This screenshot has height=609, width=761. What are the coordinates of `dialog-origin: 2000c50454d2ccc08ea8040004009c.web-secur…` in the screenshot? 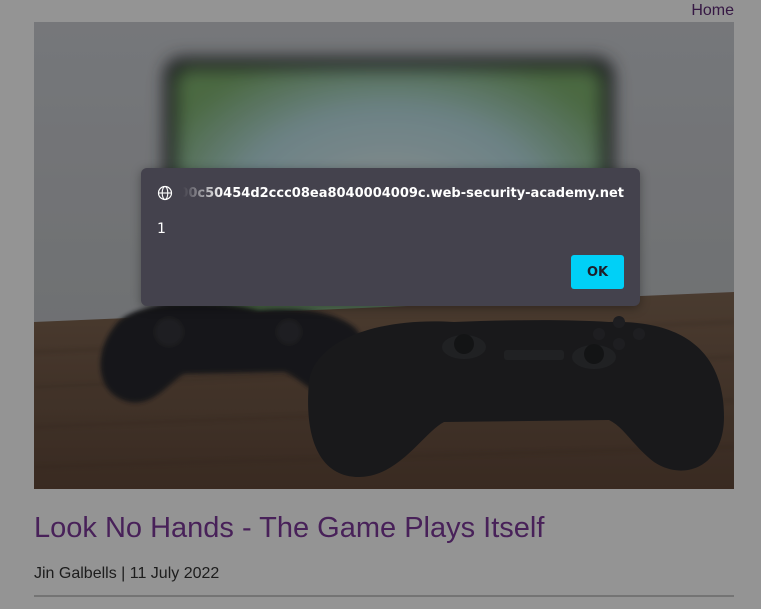 It's located at (390, 193).